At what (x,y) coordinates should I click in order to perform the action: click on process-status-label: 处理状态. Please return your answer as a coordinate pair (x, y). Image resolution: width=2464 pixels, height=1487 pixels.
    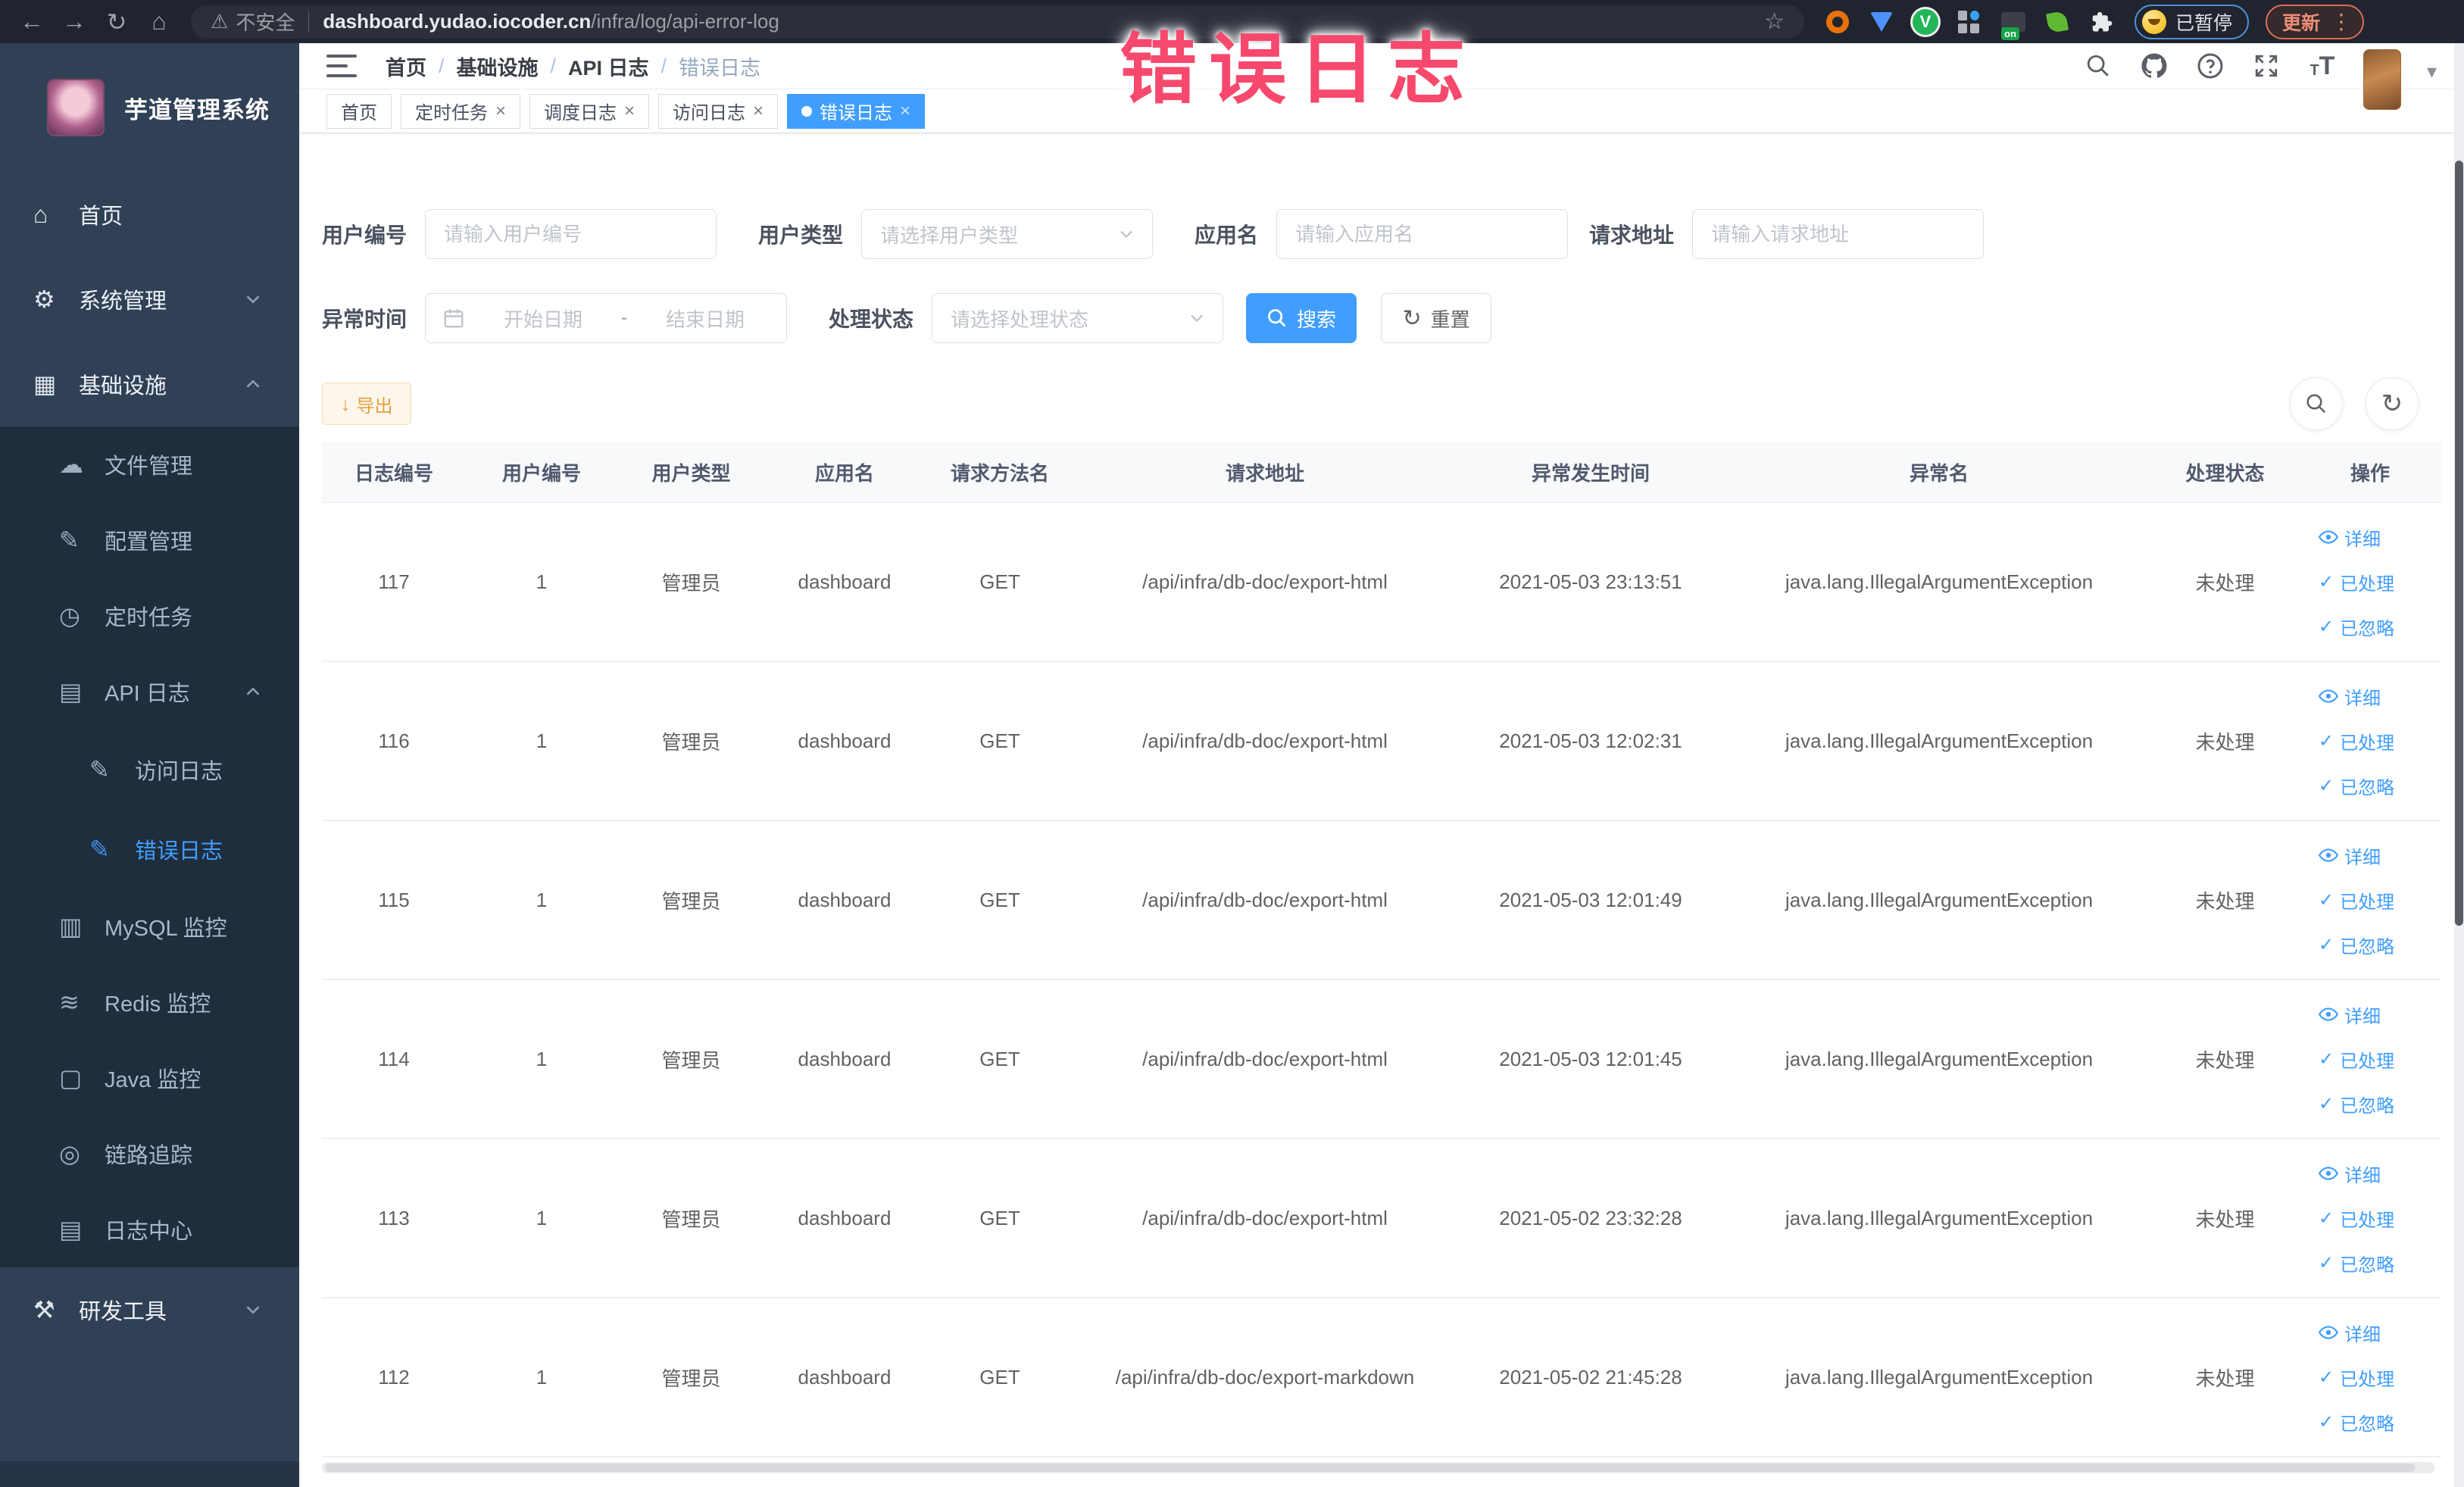
    Looking at the image, I should click on (871, 319).